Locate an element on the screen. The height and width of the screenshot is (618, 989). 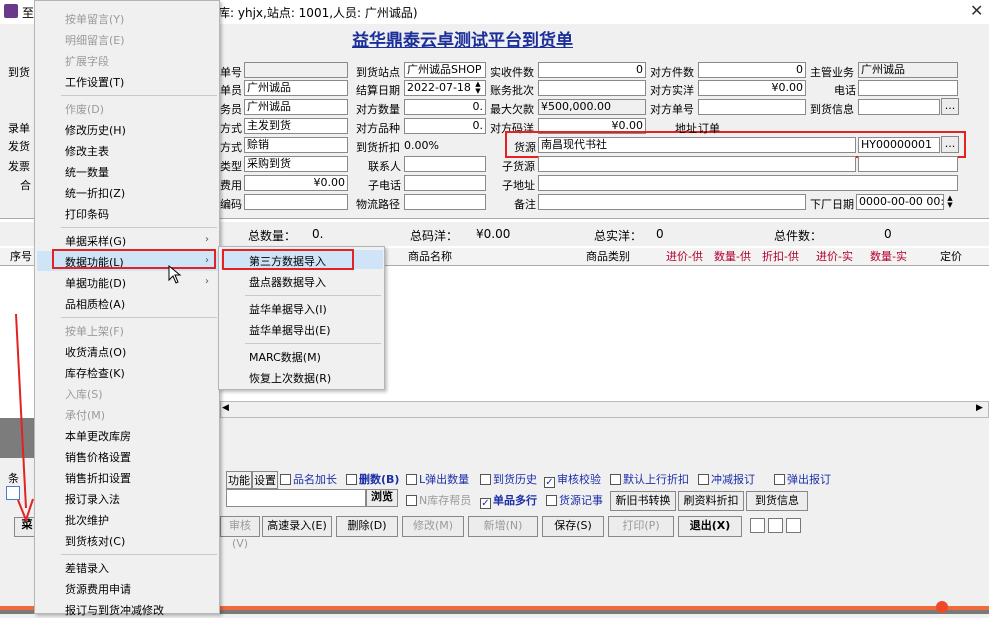
col-qty-real: 数量-实 is located at coordinates (888, 257).